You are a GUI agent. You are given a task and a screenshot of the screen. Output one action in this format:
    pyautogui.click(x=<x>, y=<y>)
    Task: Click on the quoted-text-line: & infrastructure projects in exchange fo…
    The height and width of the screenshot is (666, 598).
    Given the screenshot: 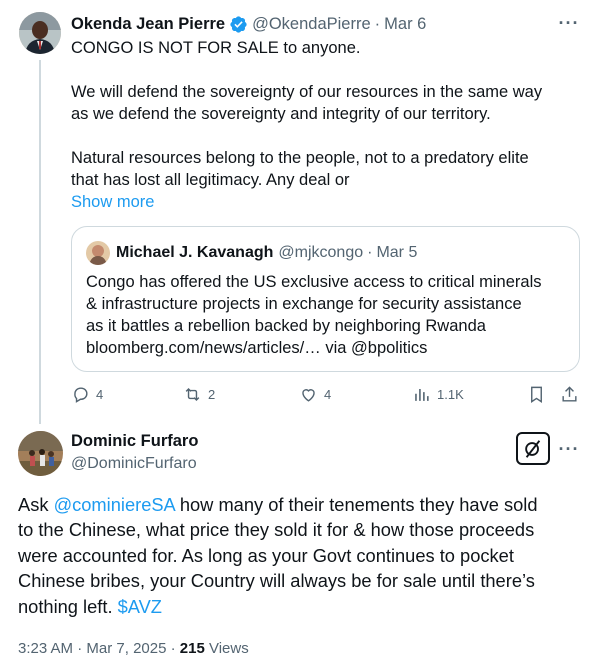 What is the action you would take?
    pyautogui.click(x=304, y=304)
    